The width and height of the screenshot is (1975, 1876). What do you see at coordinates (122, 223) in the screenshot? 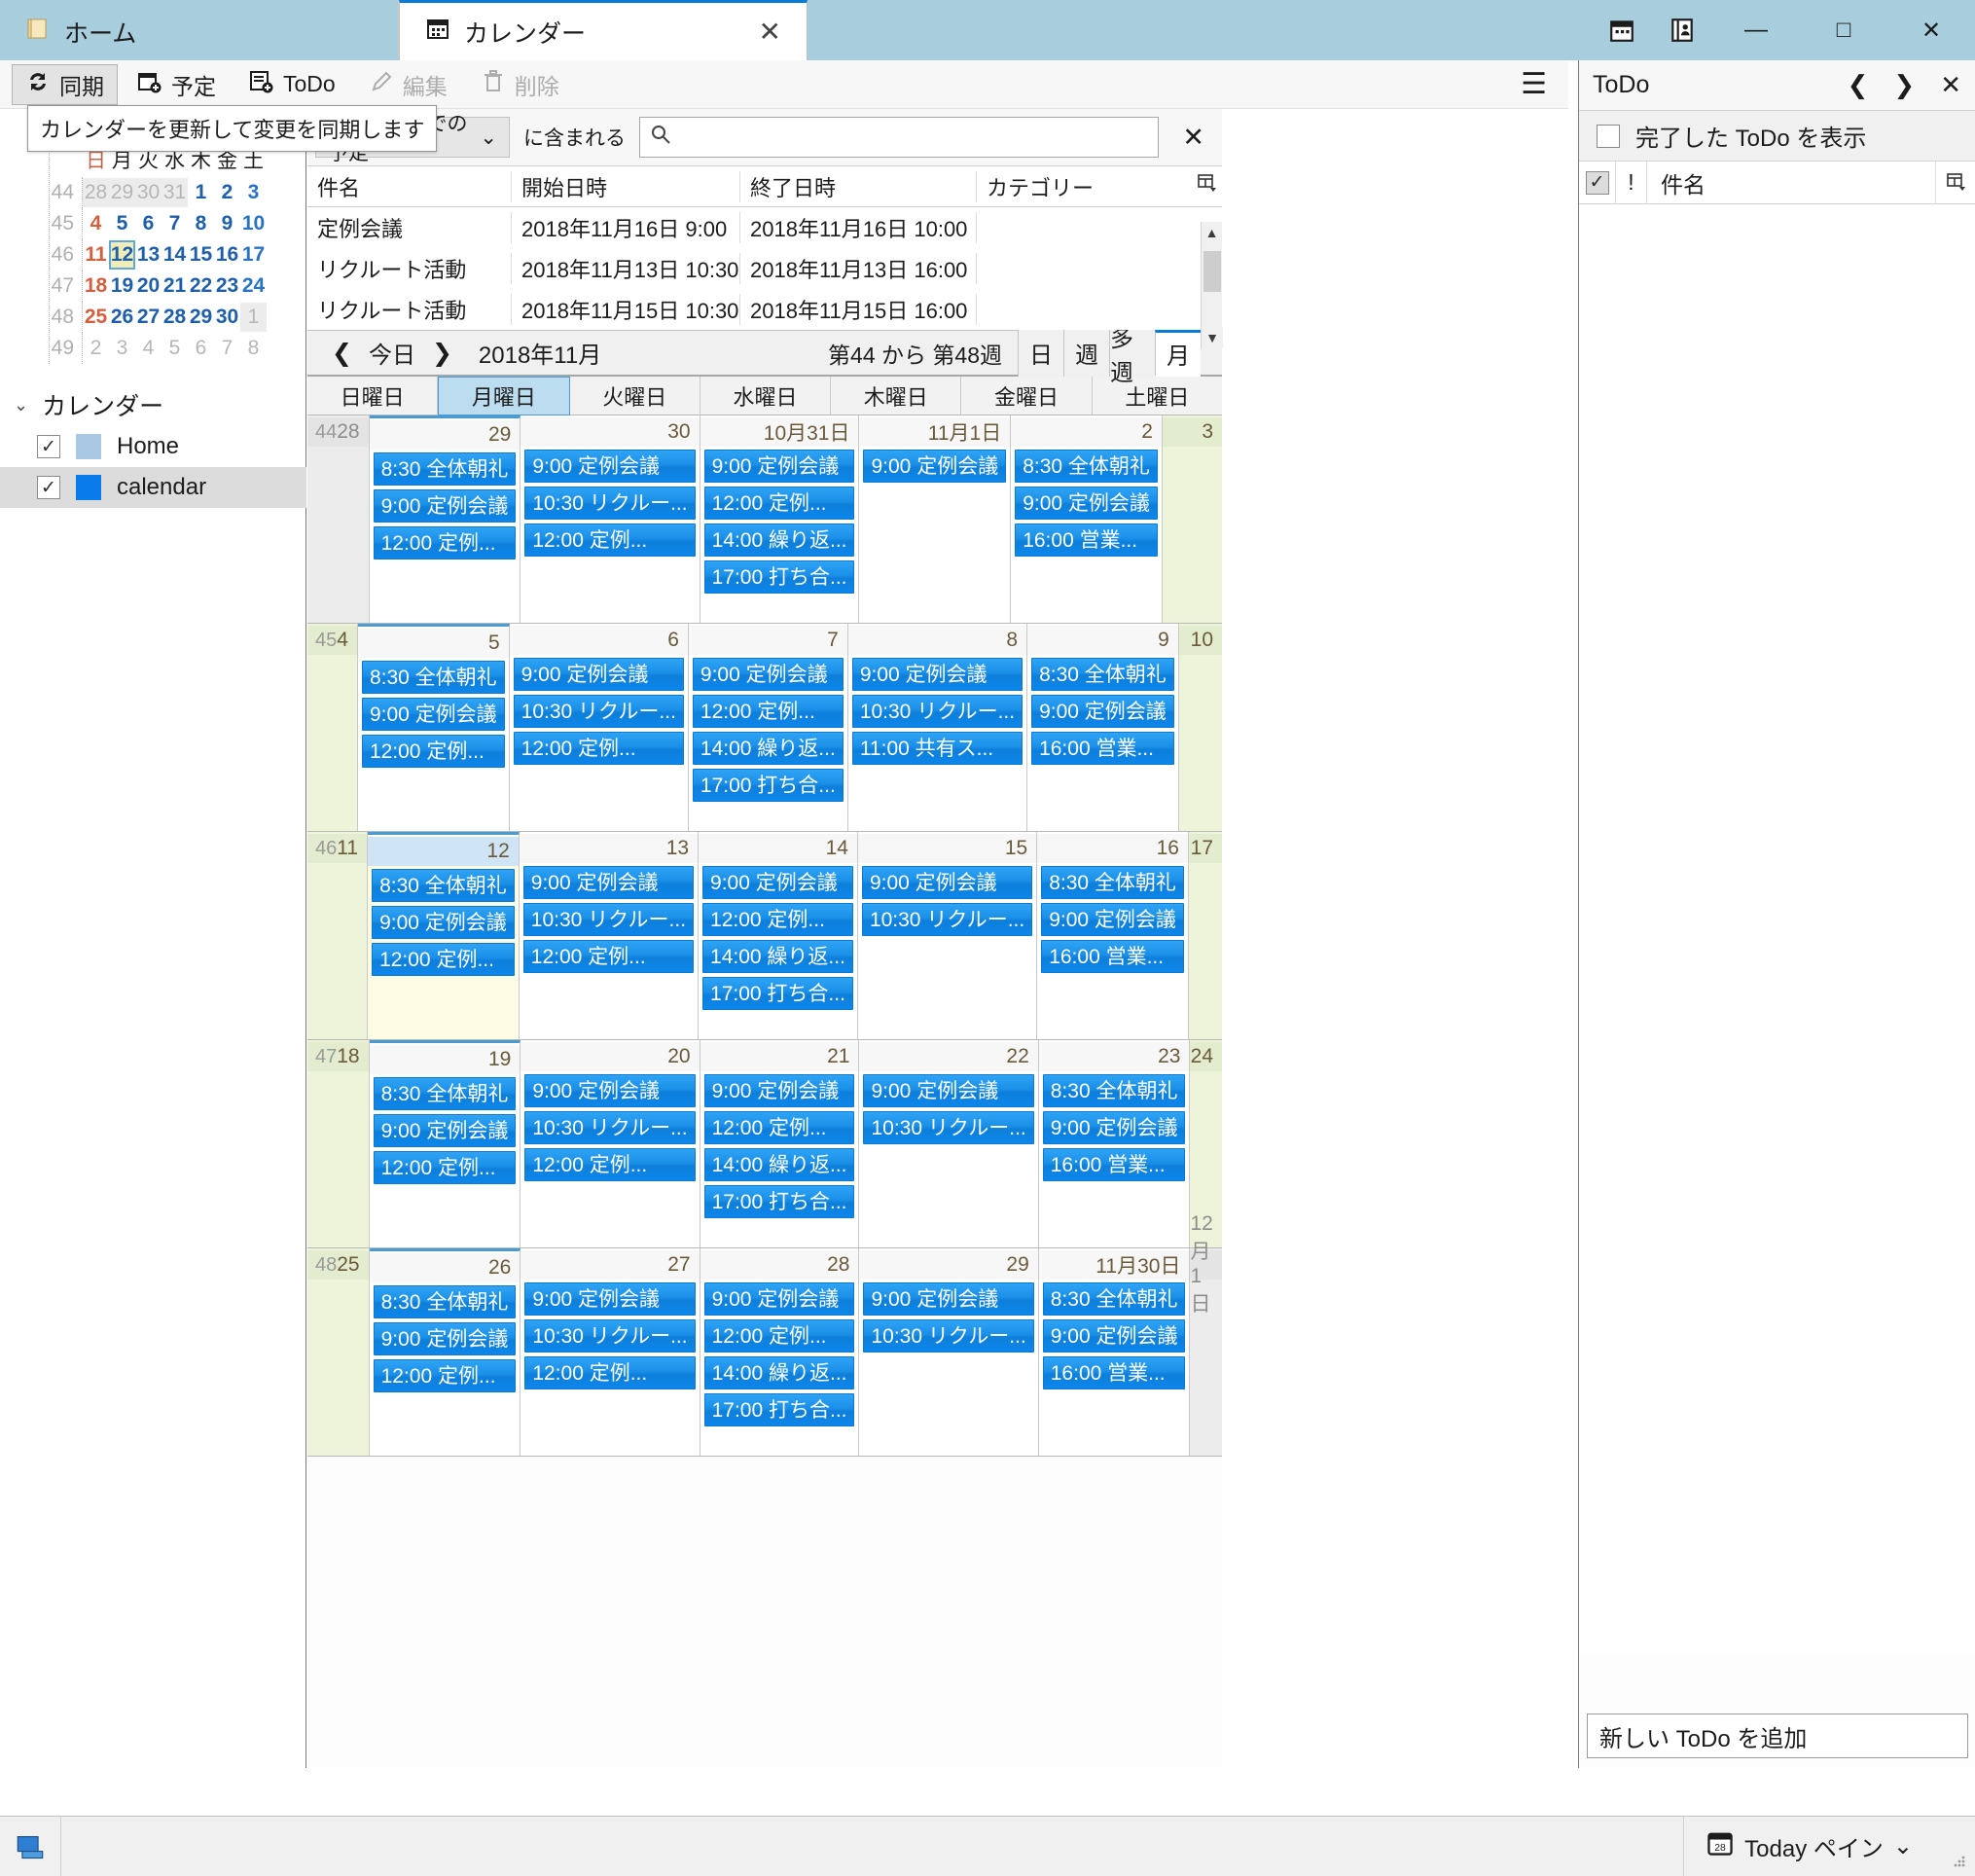
I see `mini-cal-day: 5` at bounding box center [122, 223].